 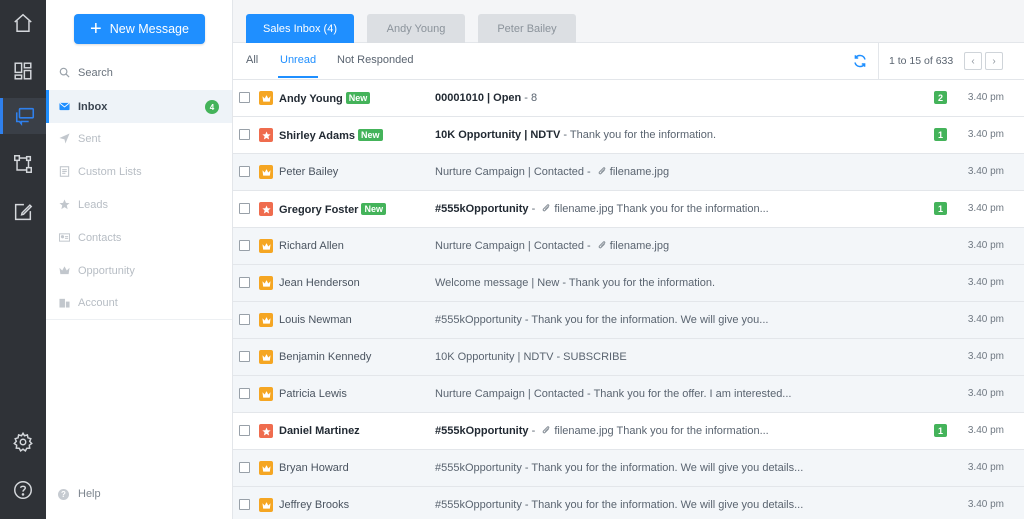 I want to click on filter-all: All, so click(x=252, y=60).